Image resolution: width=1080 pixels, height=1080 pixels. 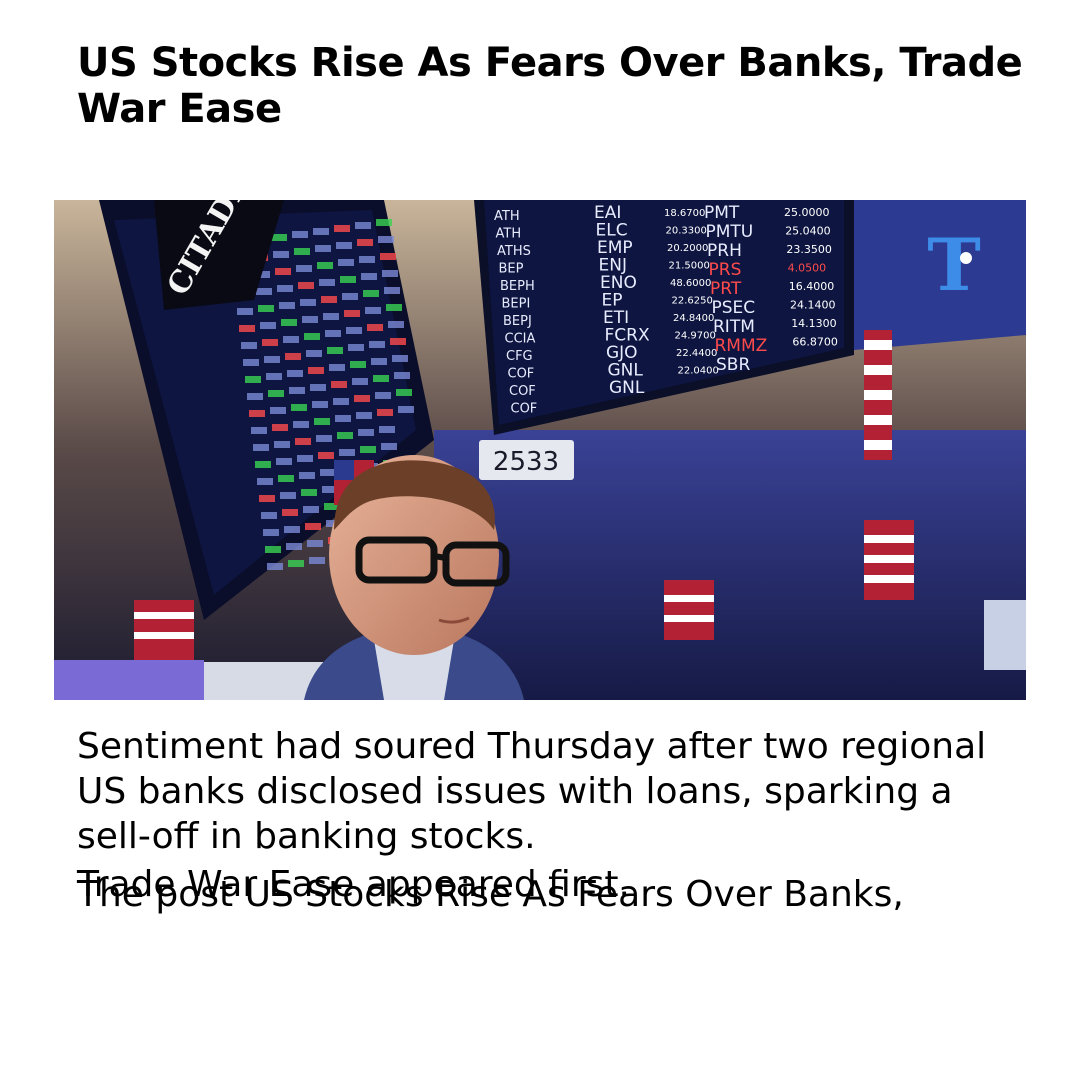 What do you see at coordinates (519, 356) in the screenshot?
I see `ticker-symbol-left: CFG` at bounding box center [519, 356].